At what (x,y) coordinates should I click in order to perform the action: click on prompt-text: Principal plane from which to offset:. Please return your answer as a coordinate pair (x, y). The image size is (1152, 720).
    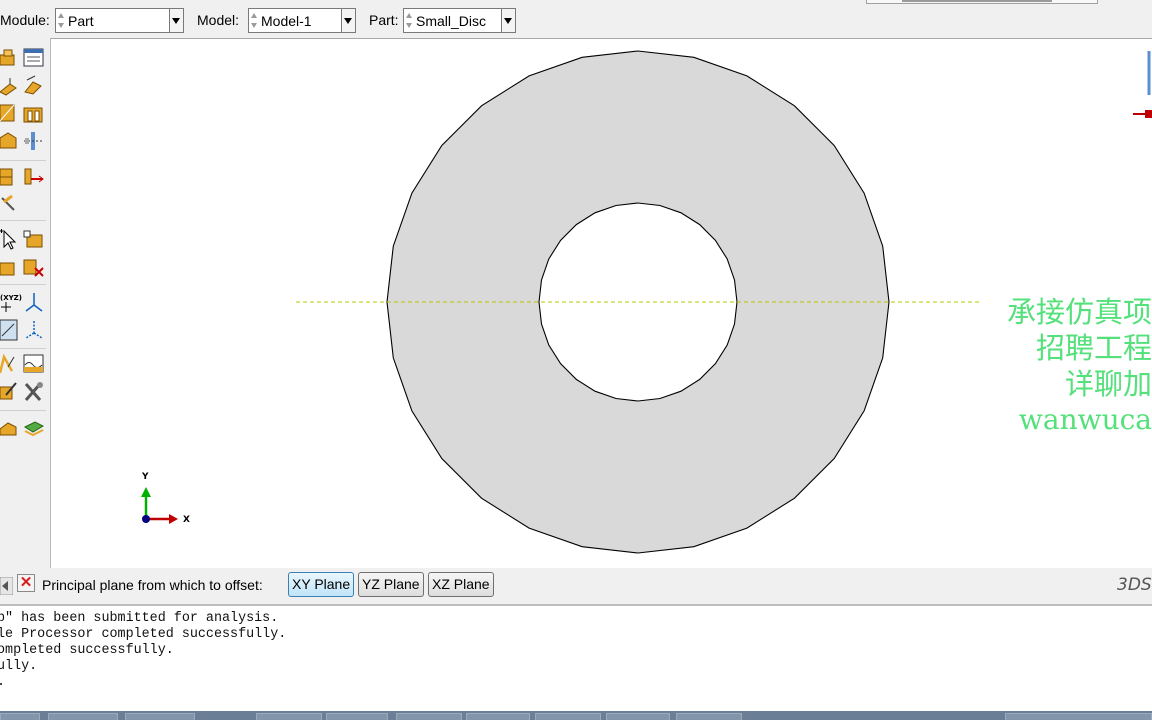
    Looking at the image, I should click on (152, 585).